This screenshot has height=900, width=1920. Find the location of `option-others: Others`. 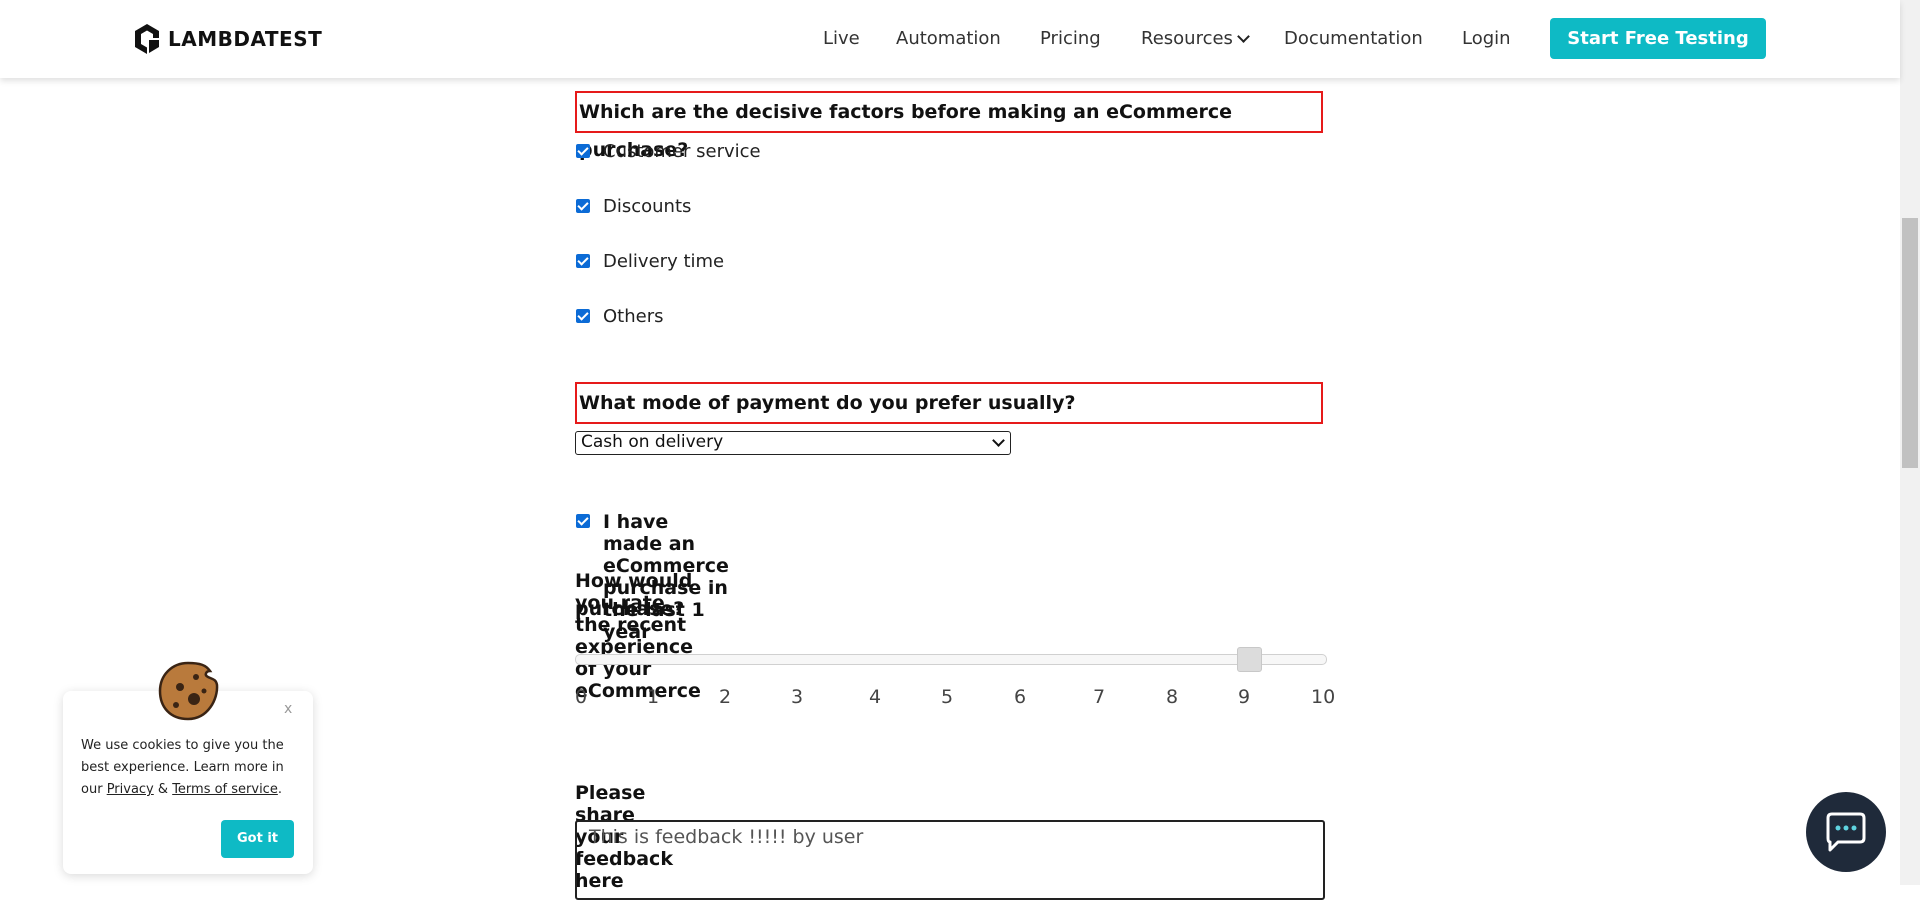

option-others: Others is located at coordinates (633, 316).